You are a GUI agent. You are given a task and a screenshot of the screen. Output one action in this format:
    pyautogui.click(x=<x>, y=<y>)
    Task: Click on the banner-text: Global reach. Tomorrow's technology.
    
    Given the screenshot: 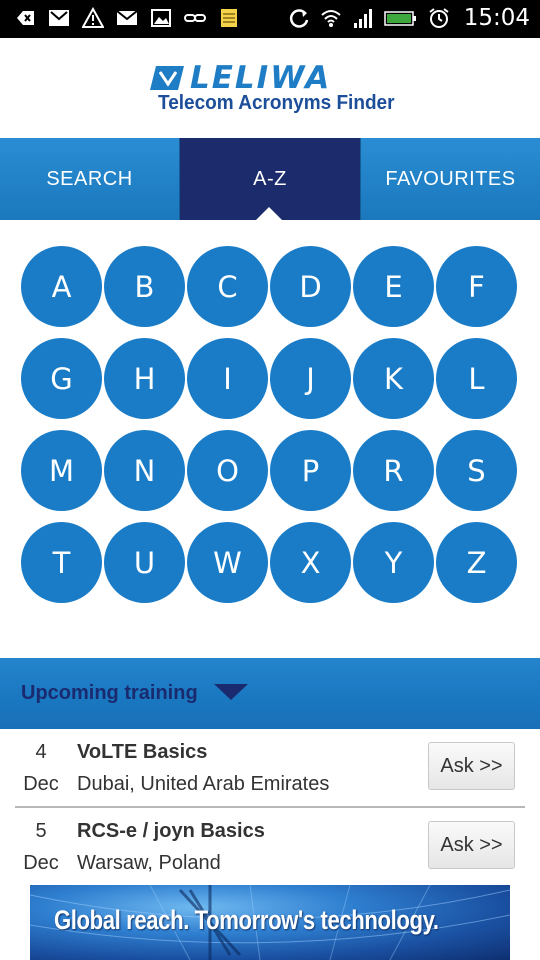 What is the action you would take?
    pyautogui.click(x=246, y=920)
    